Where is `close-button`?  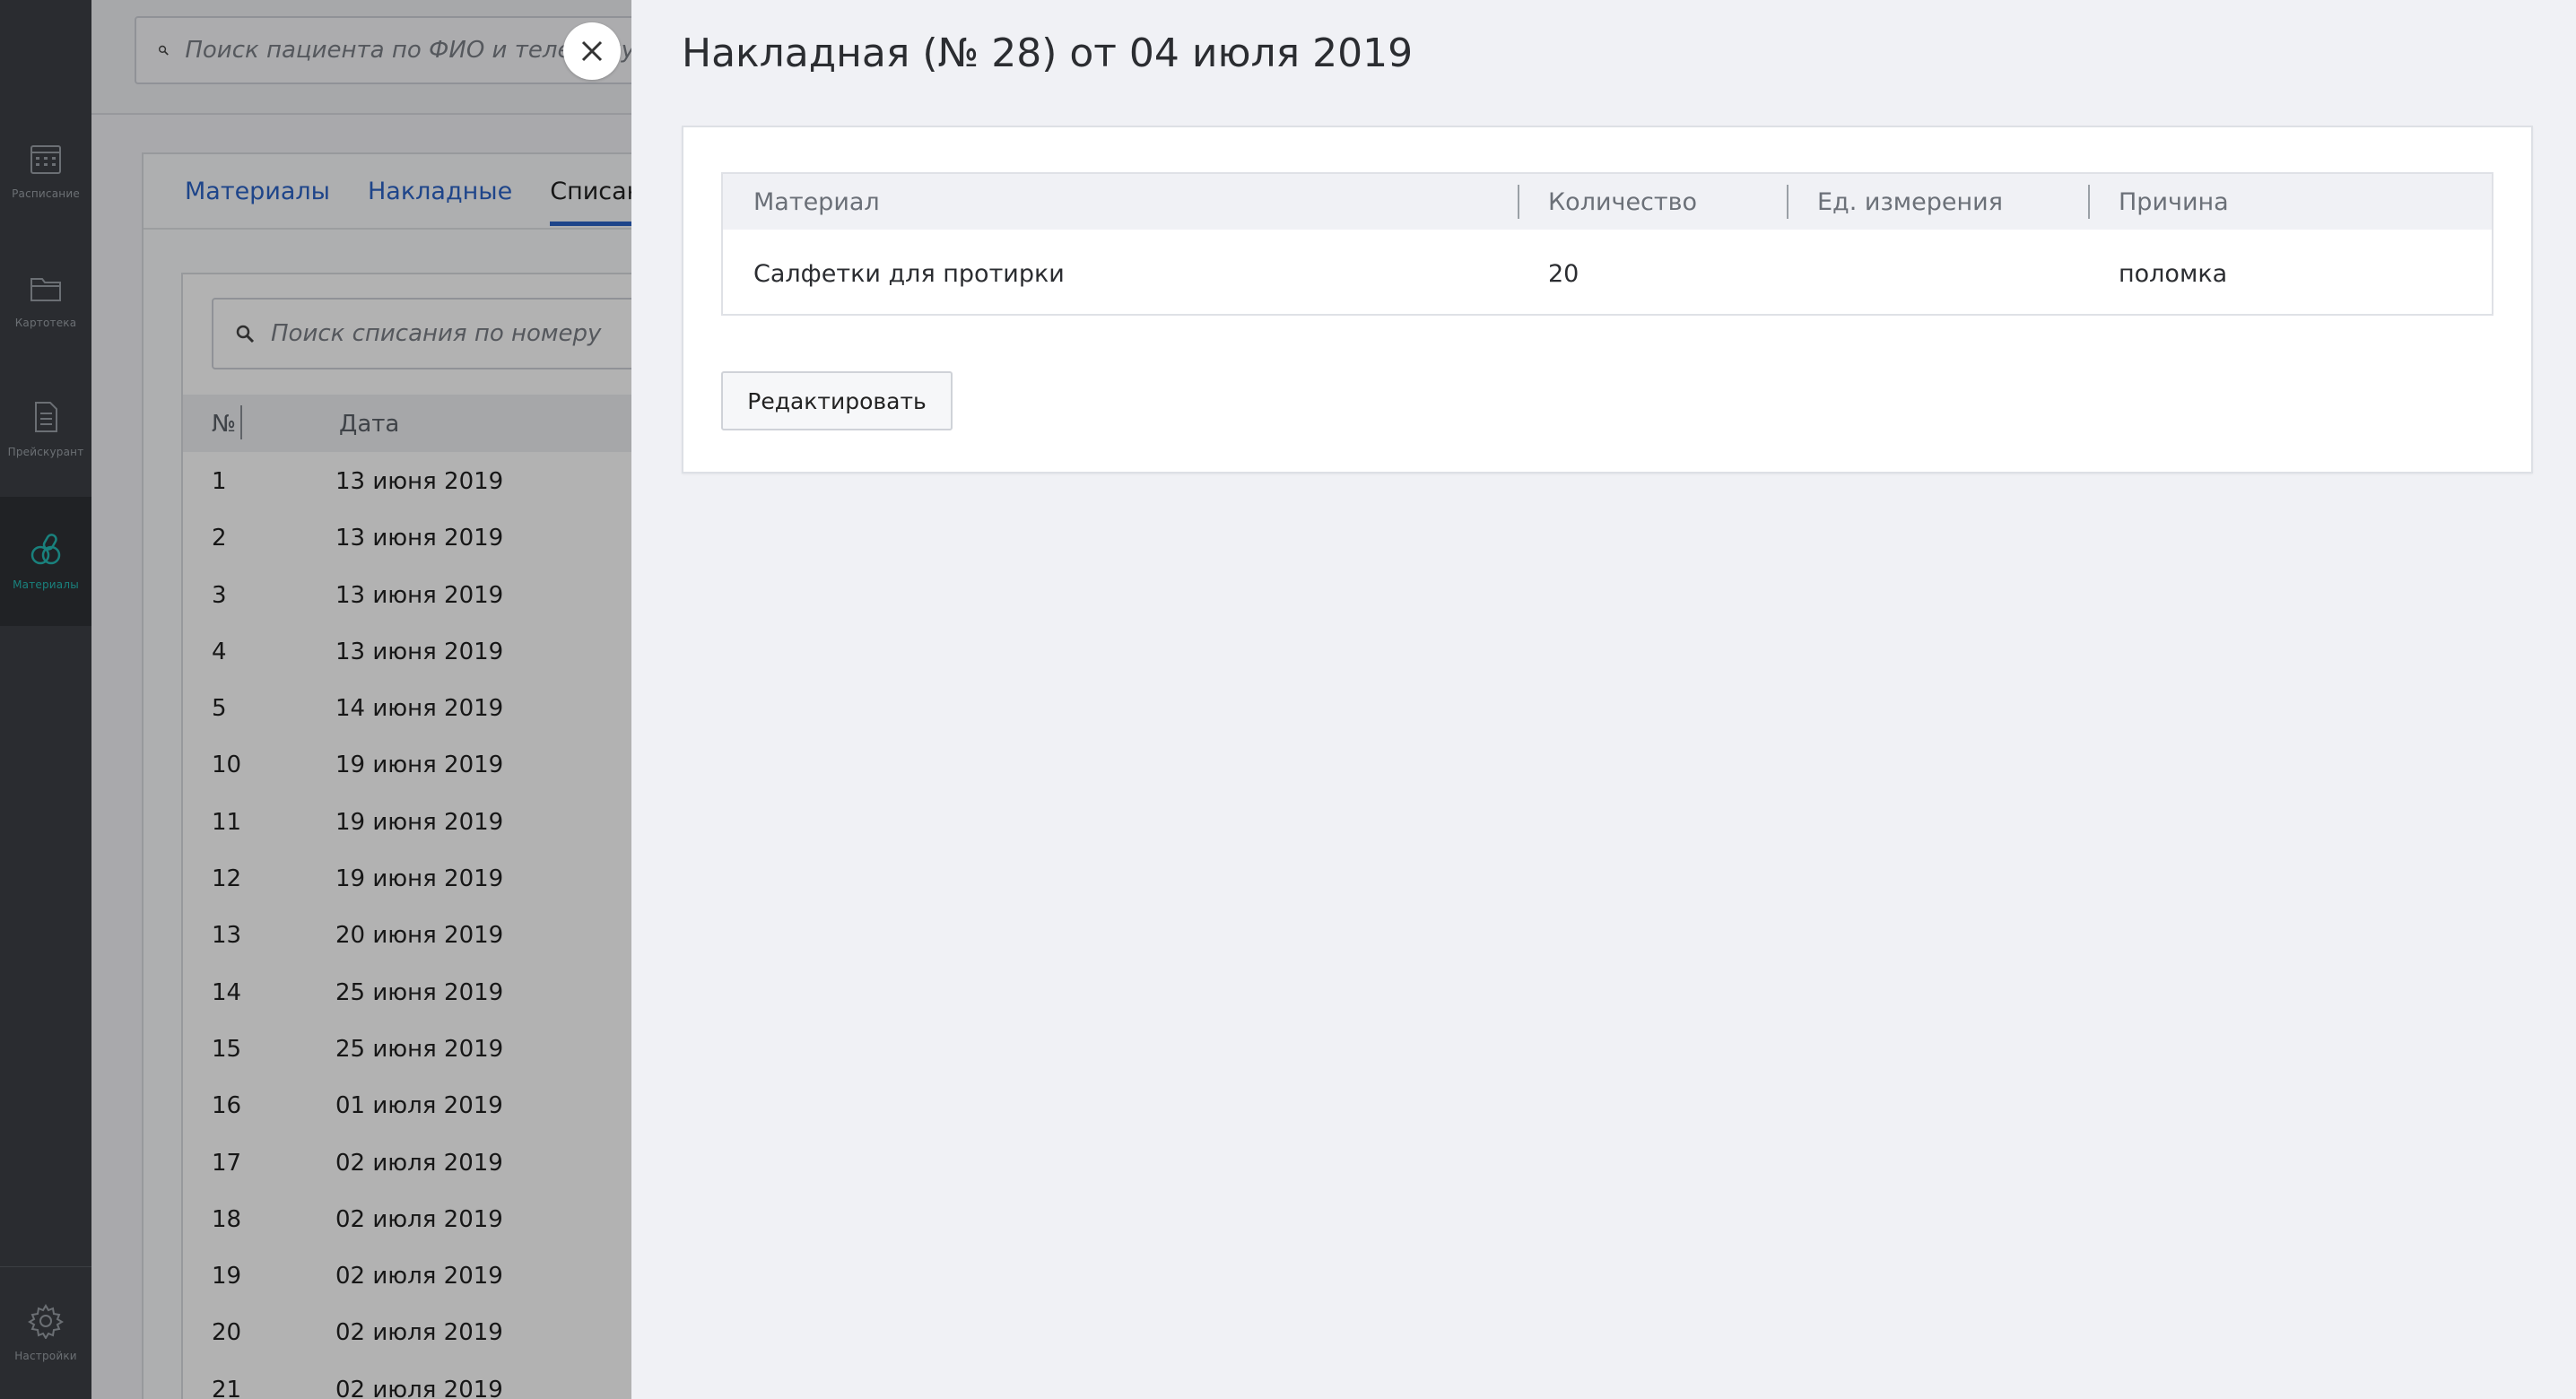 close-button is located at coordinates (592, 51).